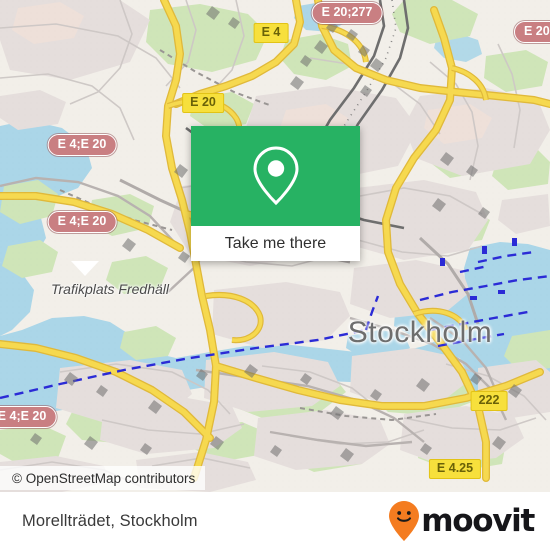  Describe the element at coordinates (455, 469) in the screenshot. I see `road-shield: E 4.25` at that location.